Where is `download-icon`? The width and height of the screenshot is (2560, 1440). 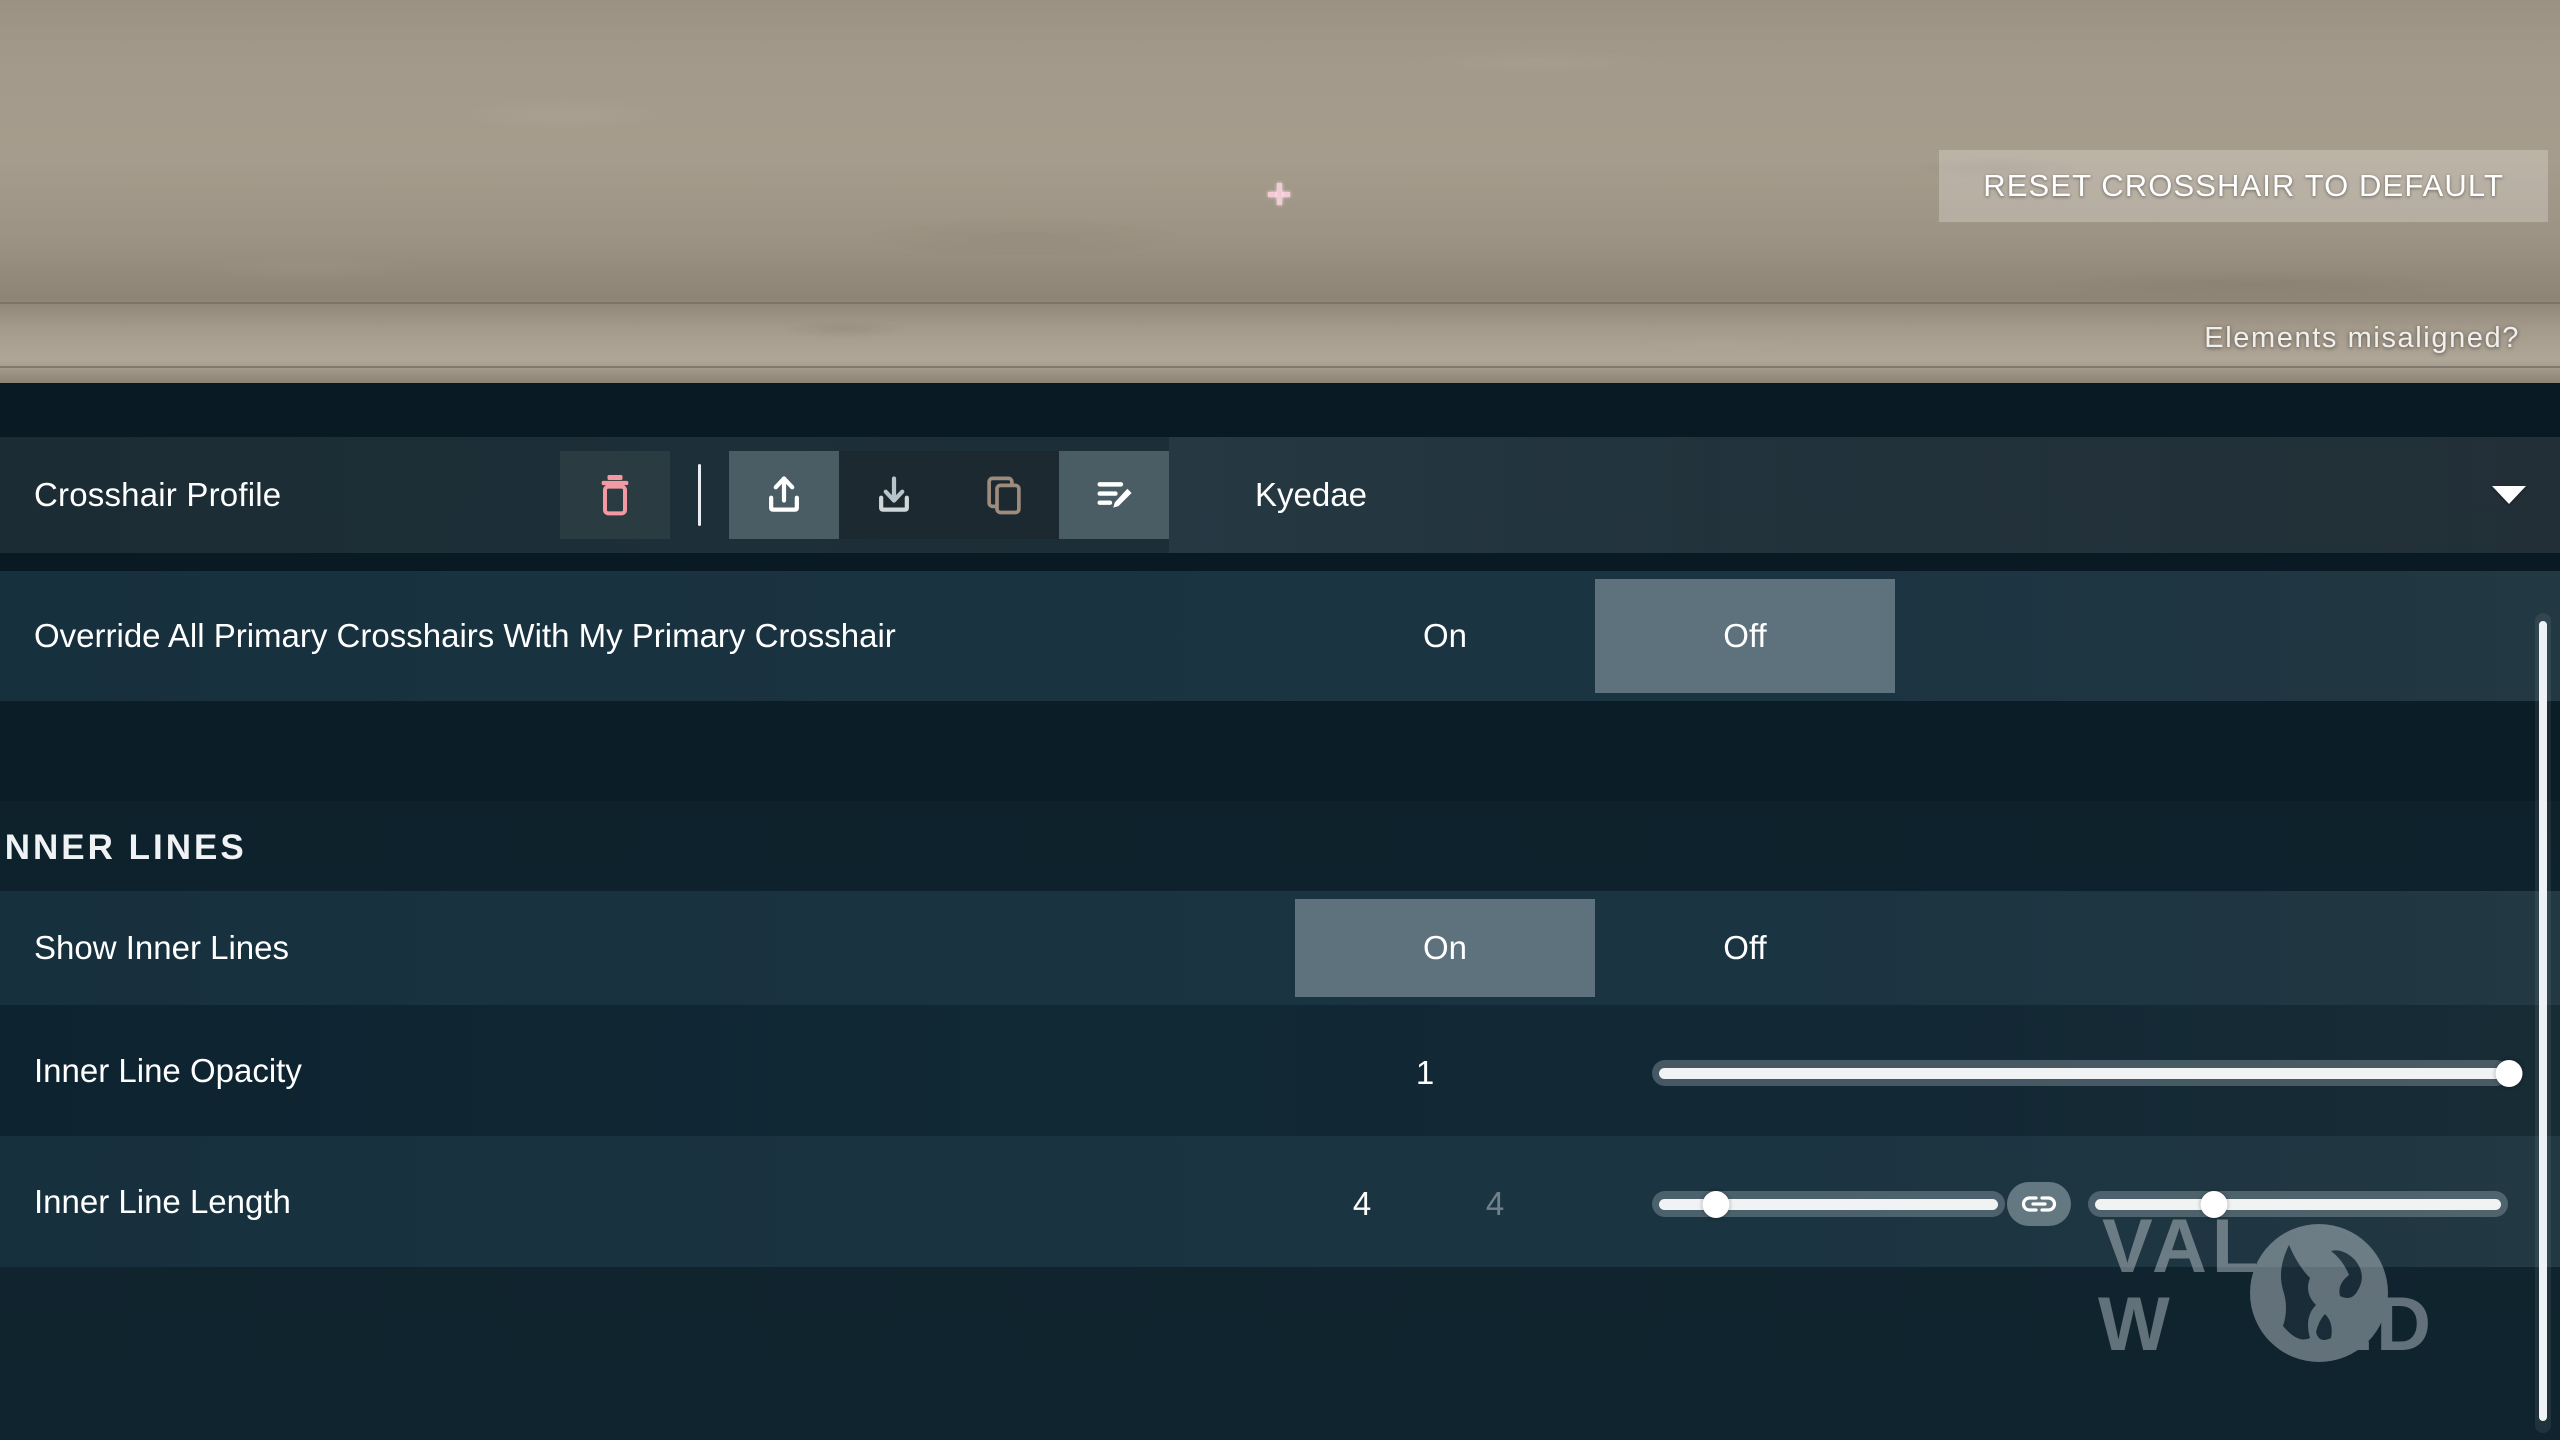
download-icon is located at coordinates (894, 494).